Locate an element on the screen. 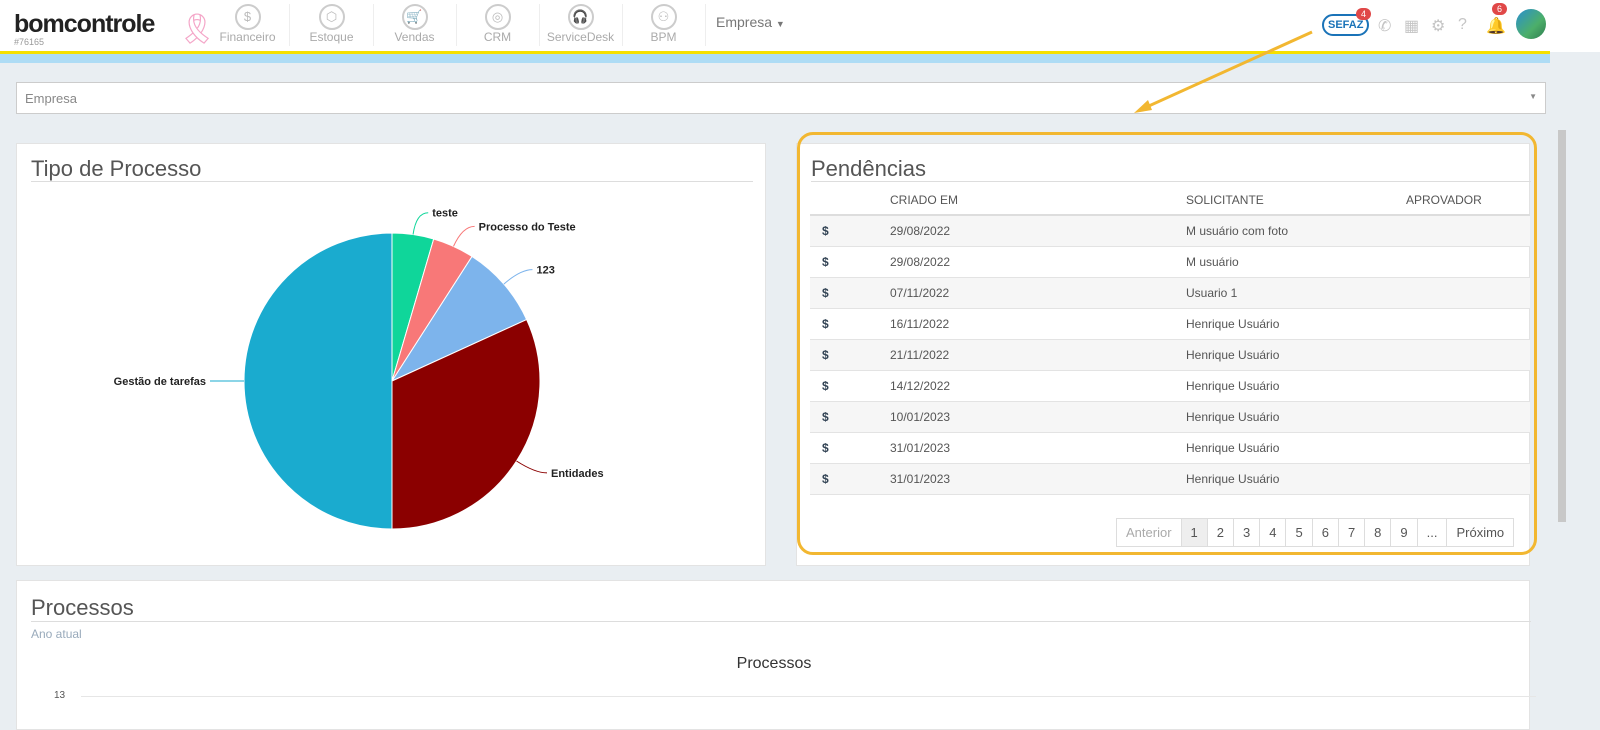 The height and width of the screenshot is (730, 1600). y-tick: 13 is located at coordinates (60, 695).